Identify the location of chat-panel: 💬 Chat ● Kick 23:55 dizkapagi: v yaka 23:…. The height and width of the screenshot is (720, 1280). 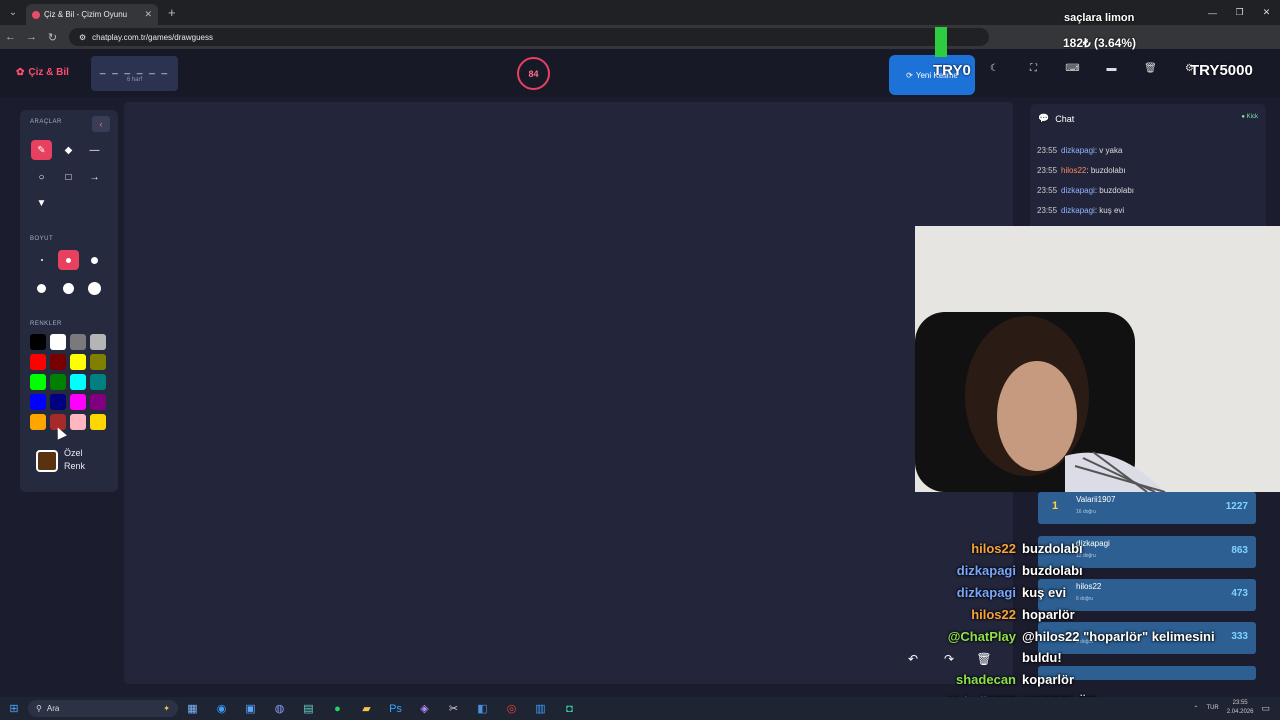
(1148, 168).